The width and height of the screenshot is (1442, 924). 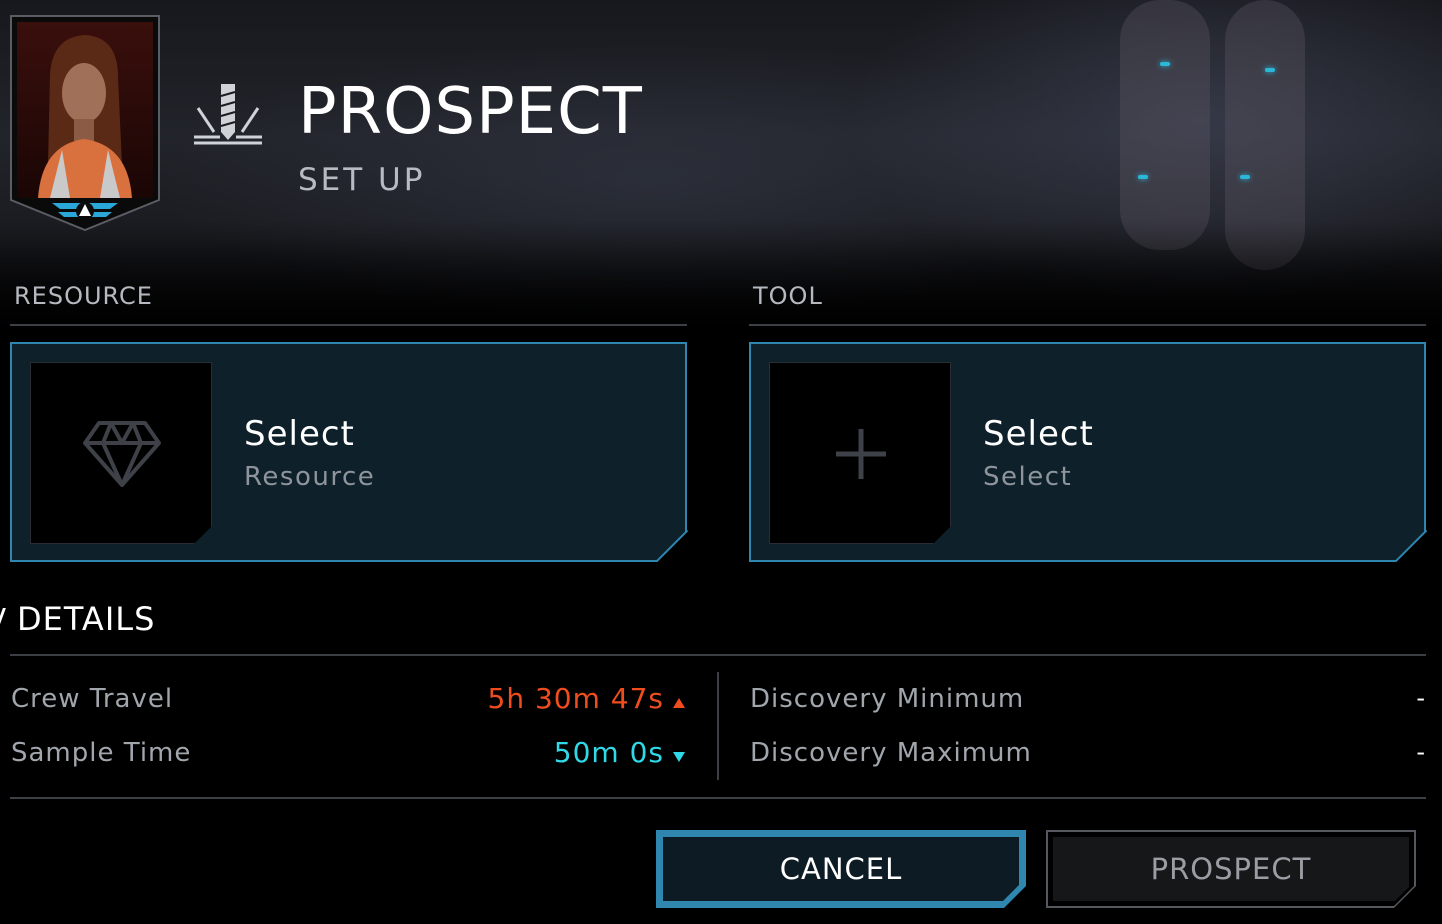 What do you see at coordinates (1038, 434) in the screenshot?
I see `tool-card-title: Select` at bounding box center [1038, 434].